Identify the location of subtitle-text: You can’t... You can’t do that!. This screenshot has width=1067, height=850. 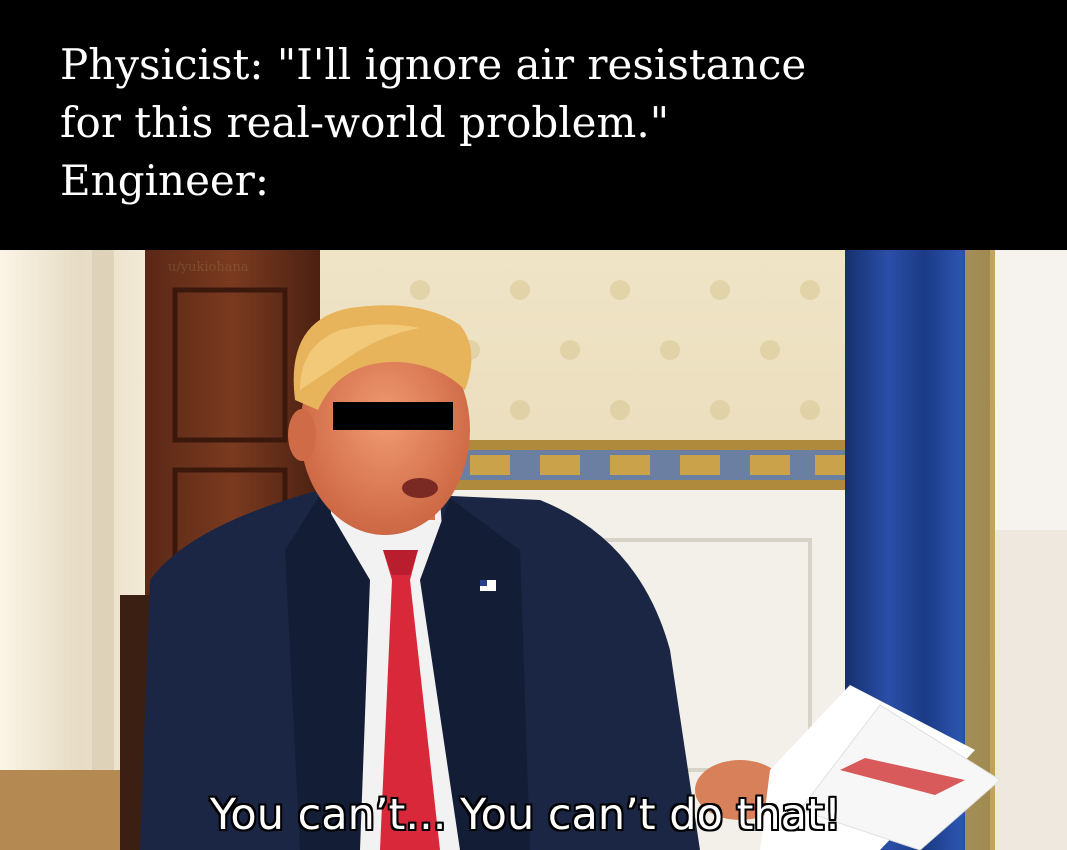
(525, 815).